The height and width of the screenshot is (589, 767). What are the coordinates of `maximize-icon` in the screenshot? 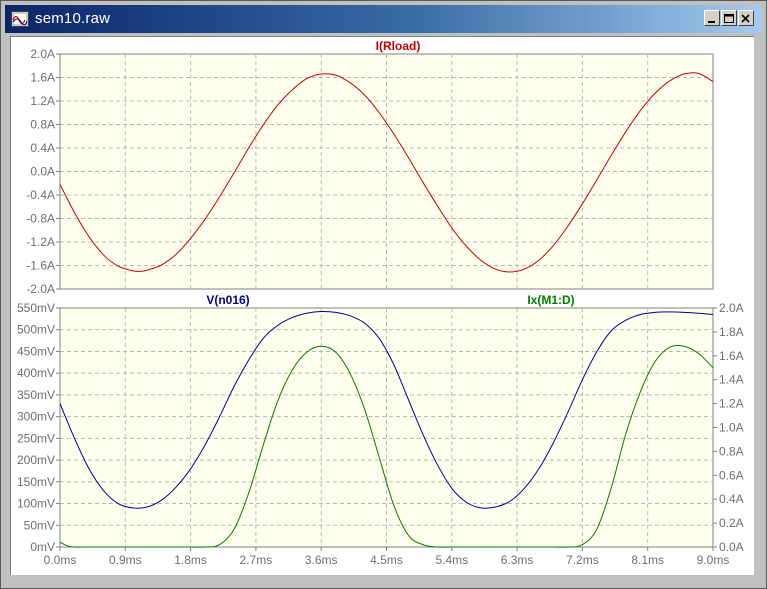 It's located at (729, 18).